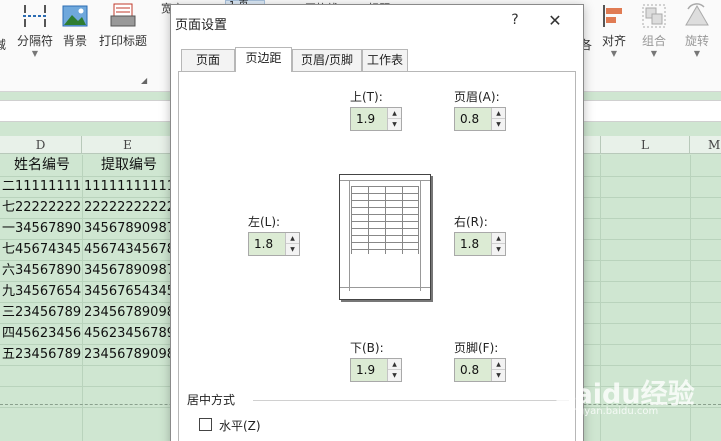 The image size is (721, 441). Describe the element at coordinates (42, 270) in the screenshot. I see `table-cell: 六34567890` at that location.